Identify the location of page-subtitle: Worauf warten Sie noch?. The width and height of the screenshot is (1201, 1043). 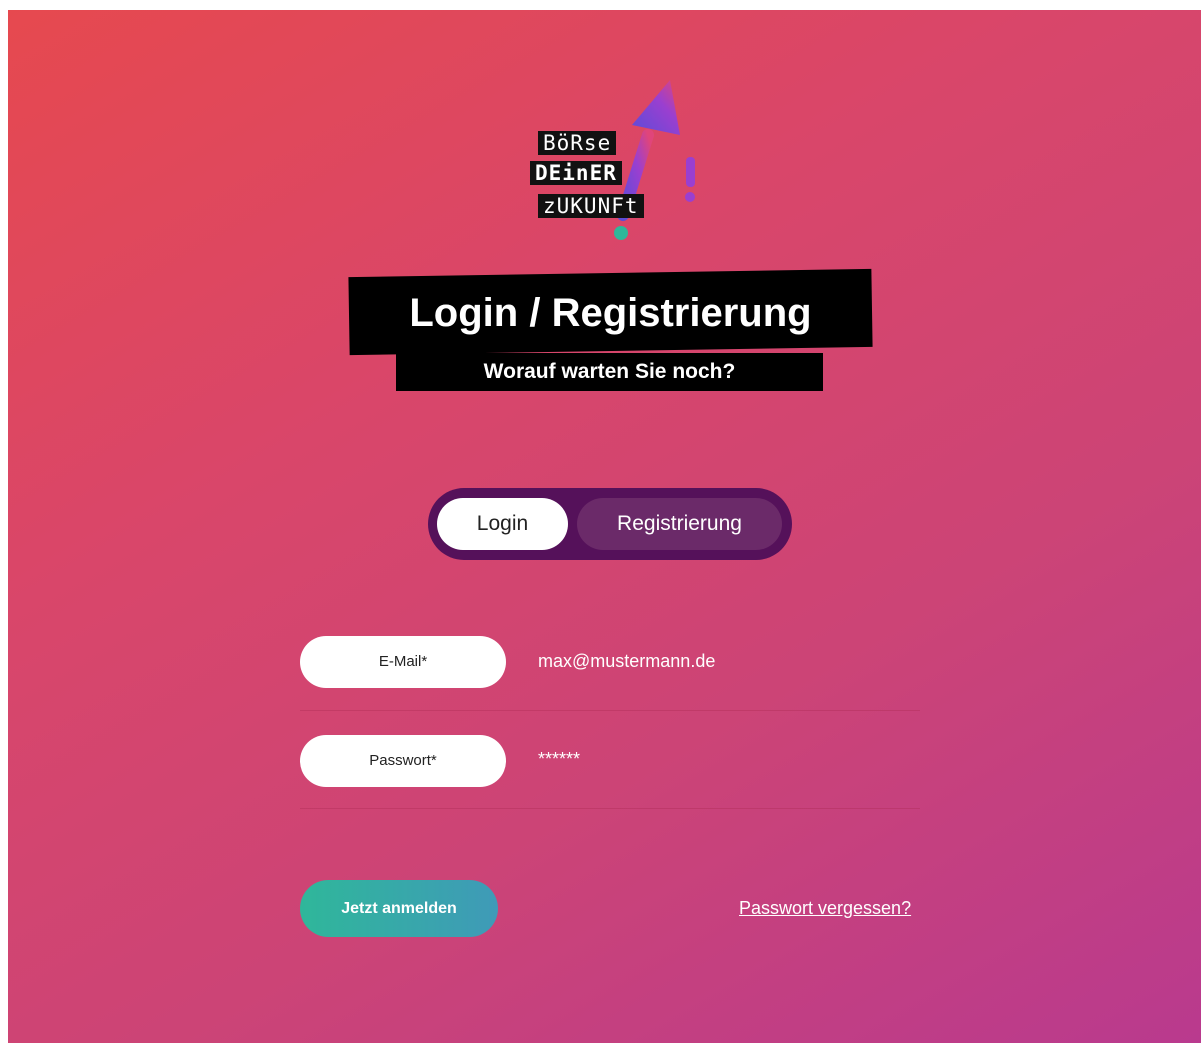
(609, 371).